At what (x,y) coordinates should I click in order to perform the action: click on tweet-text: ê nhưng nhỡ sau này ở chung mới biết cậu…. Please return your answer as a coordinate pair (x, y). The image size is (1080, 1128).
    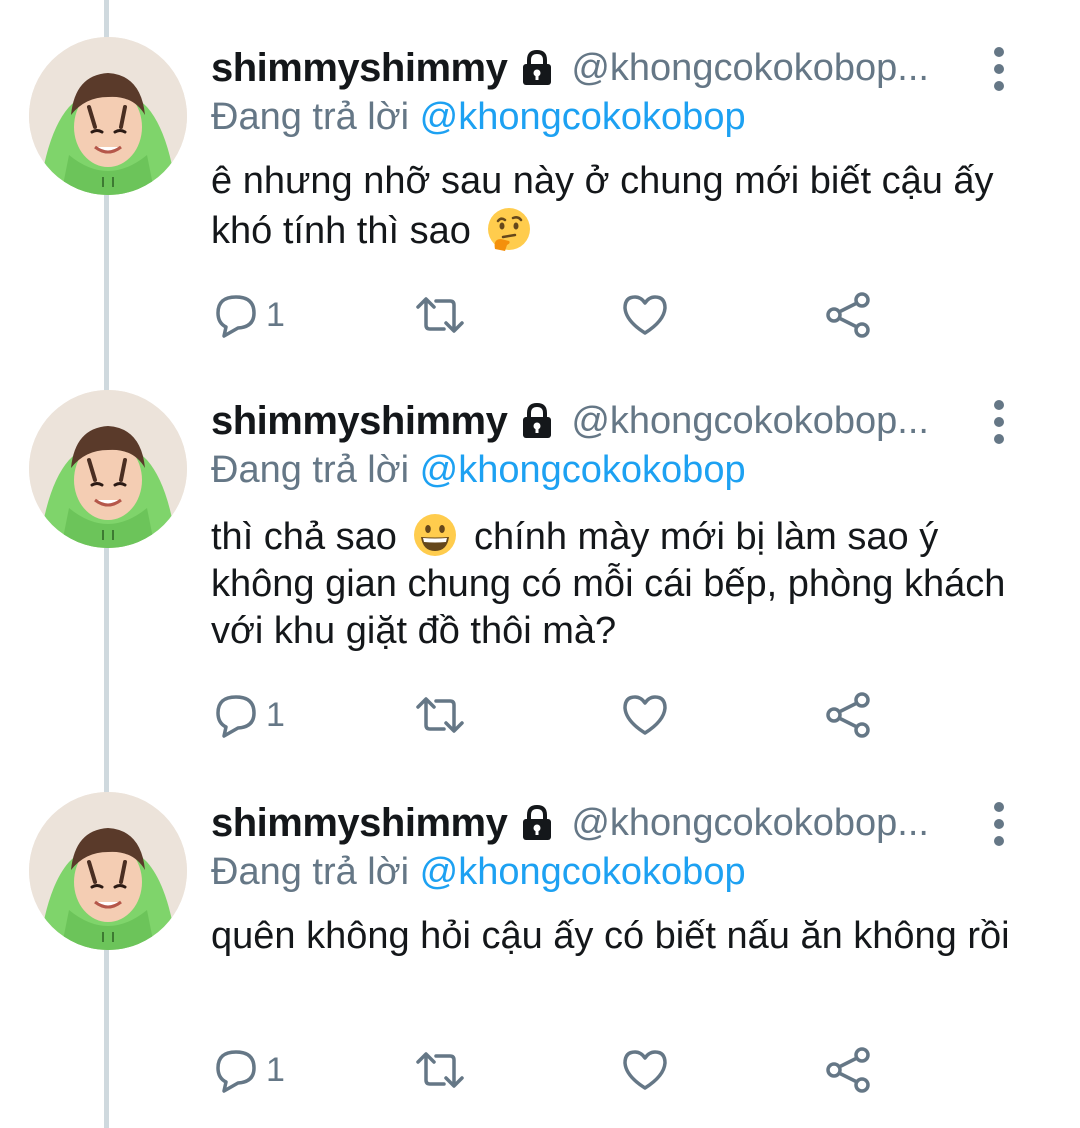
    Looking at the image, I should click on (616, 206).